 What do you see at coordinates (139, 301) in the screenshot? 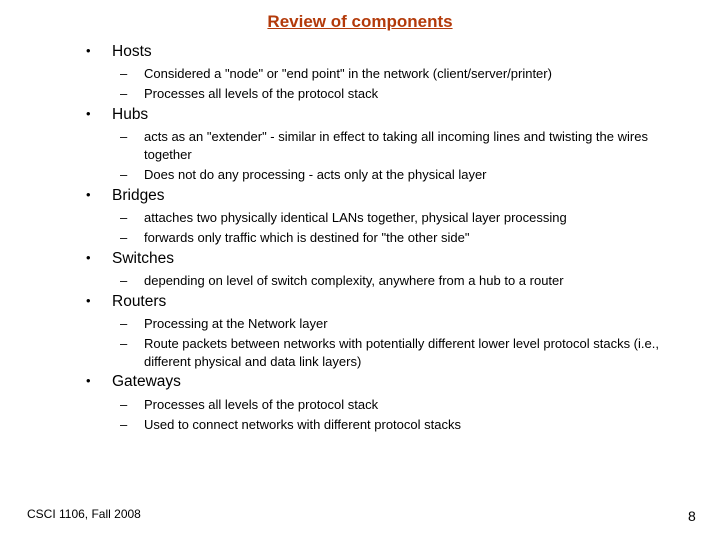
I see `bullet-label: Routers` at bounding box center [139, 301].